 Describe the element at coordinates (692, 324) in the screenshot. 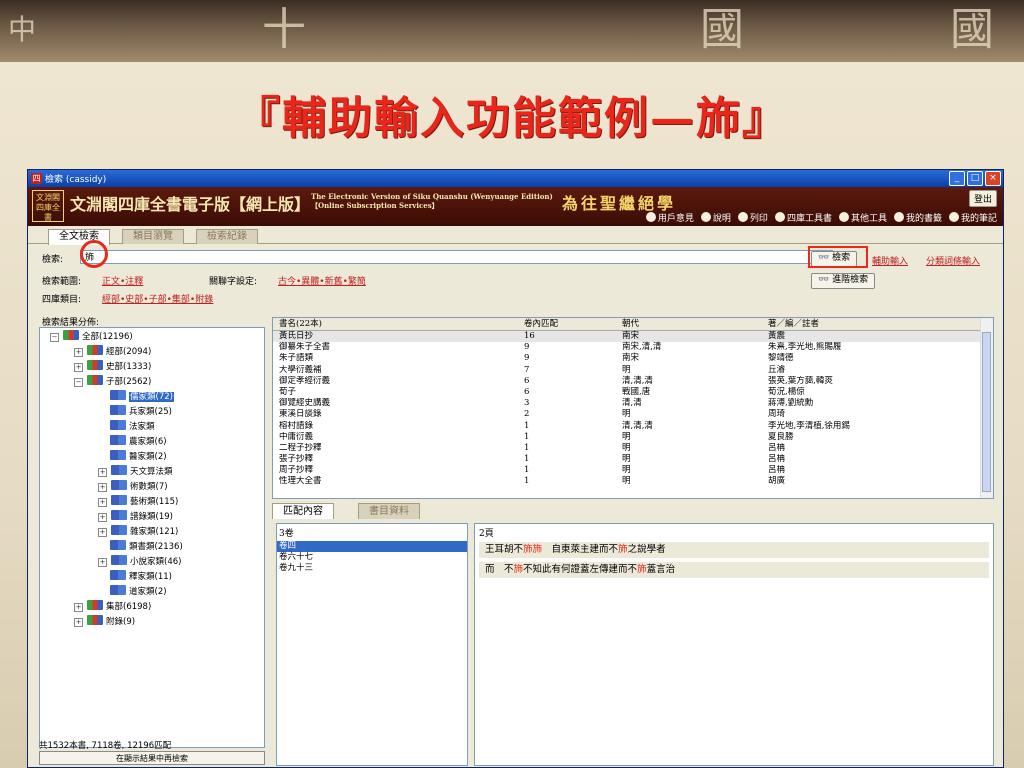

I see `col-dynasty: 朝代` at that location.